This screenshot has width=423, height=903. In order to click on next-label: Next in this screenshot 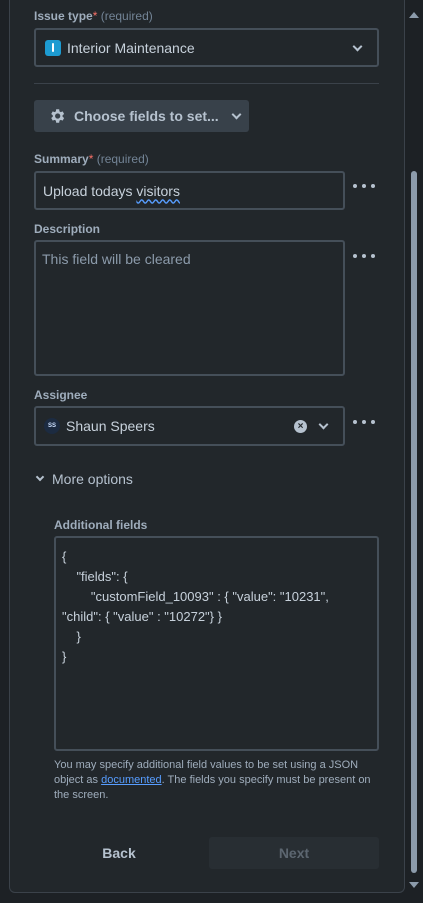, I will do `click(294, 853)`.